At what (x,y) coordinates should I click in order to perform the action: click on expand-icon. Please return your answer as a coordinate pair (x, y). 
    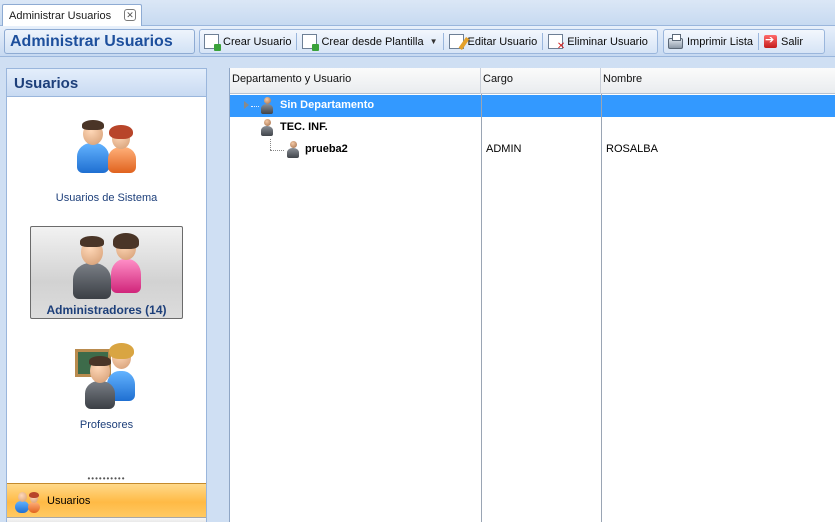
    Looking at the image, I should click on (246, 105).